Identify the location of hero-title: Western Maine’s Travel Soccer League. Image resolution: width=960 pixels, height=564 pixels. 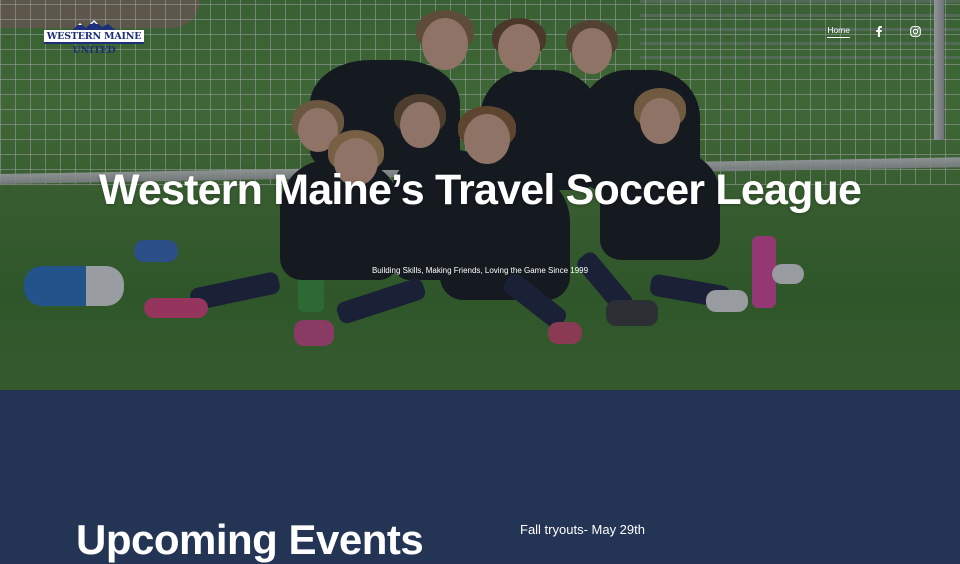
(480, 190).